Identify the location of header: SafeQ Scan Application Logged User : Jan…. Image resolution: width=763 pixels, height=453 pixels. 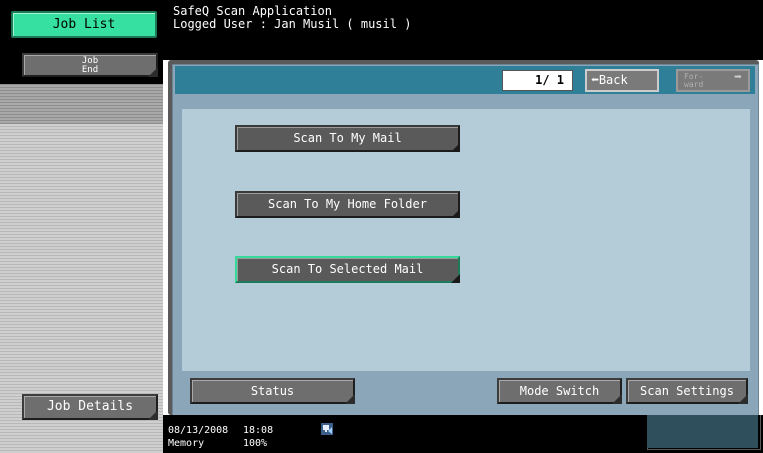
(463, 30).